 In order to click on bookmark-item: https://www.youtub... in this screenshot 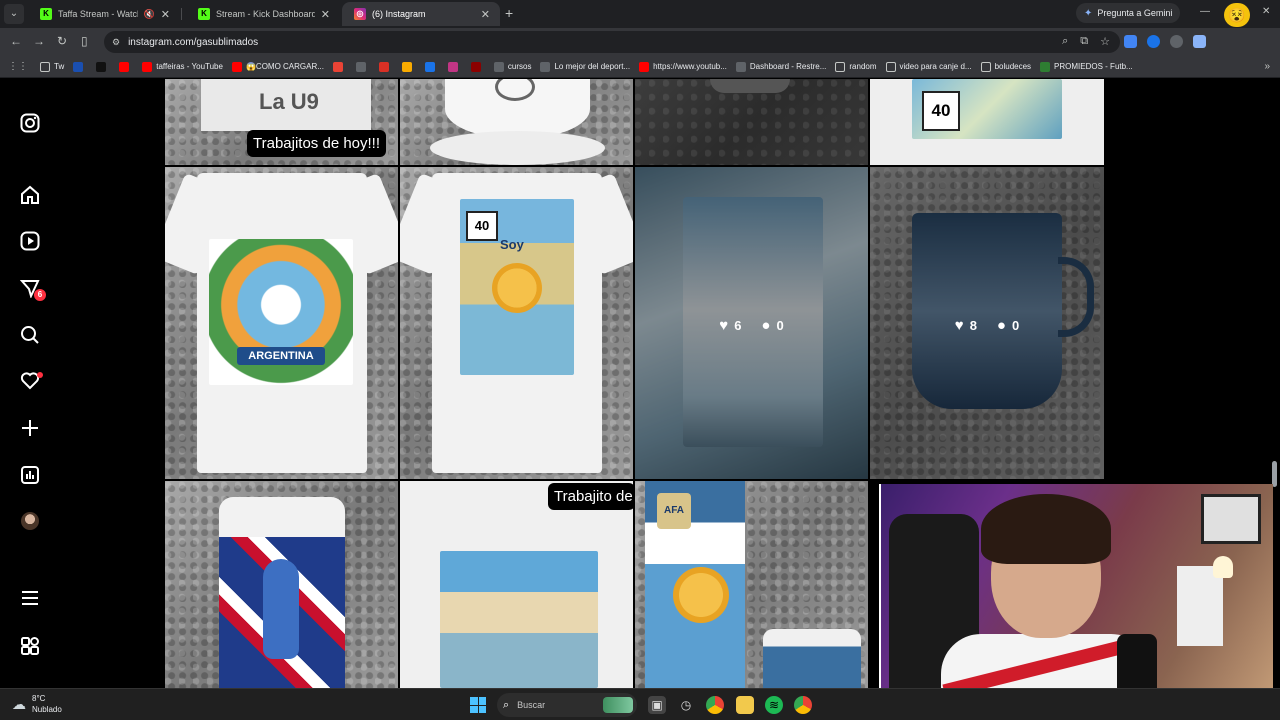, I will do `click(683, 66)`.